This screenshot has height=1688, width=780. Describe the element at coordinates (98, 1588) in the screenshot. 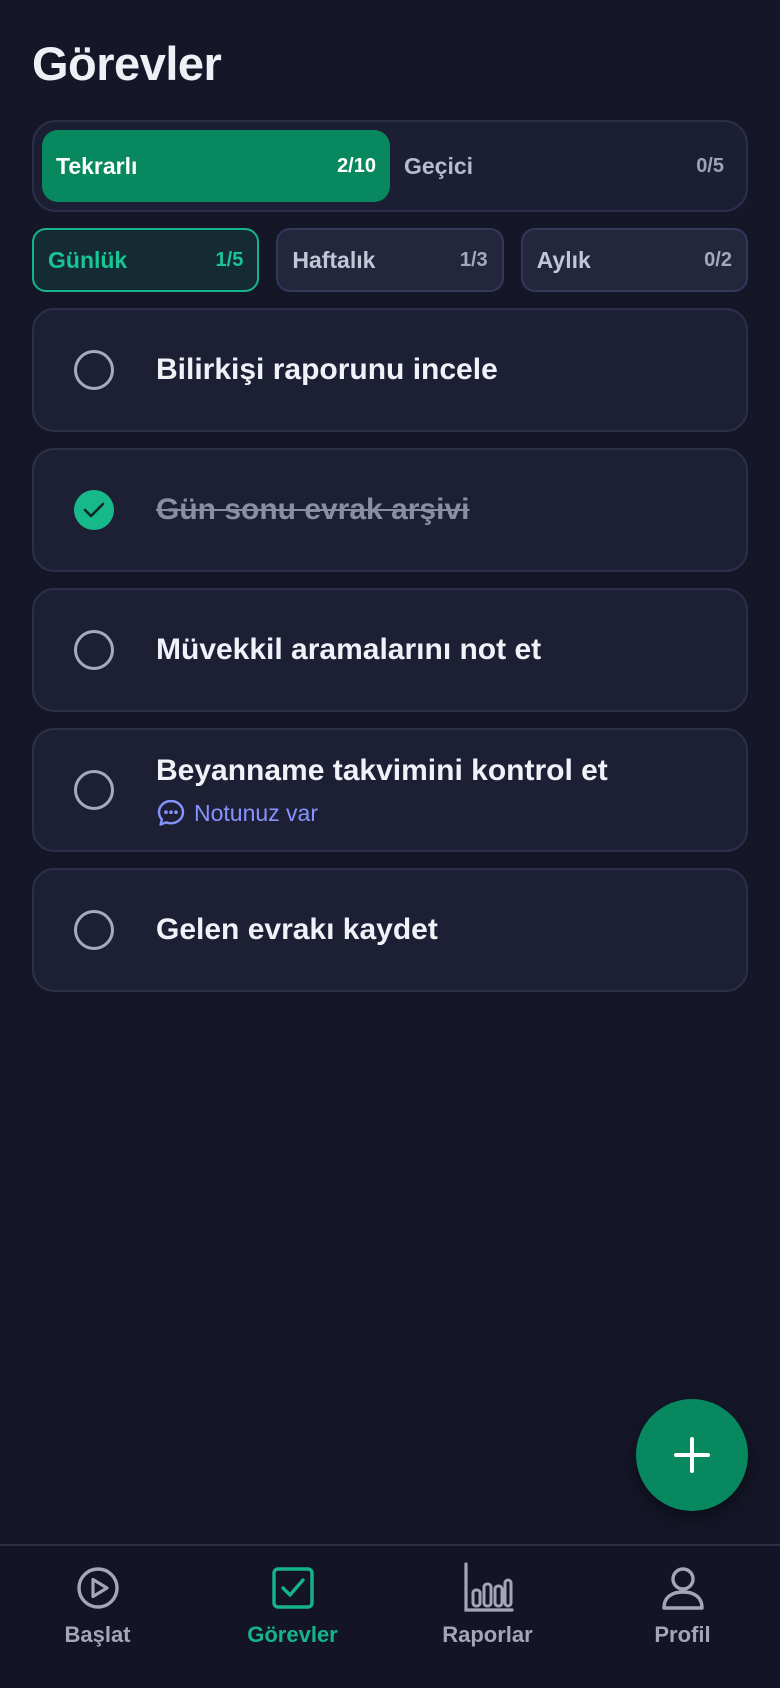

I see `play-circle-icon` at that location.